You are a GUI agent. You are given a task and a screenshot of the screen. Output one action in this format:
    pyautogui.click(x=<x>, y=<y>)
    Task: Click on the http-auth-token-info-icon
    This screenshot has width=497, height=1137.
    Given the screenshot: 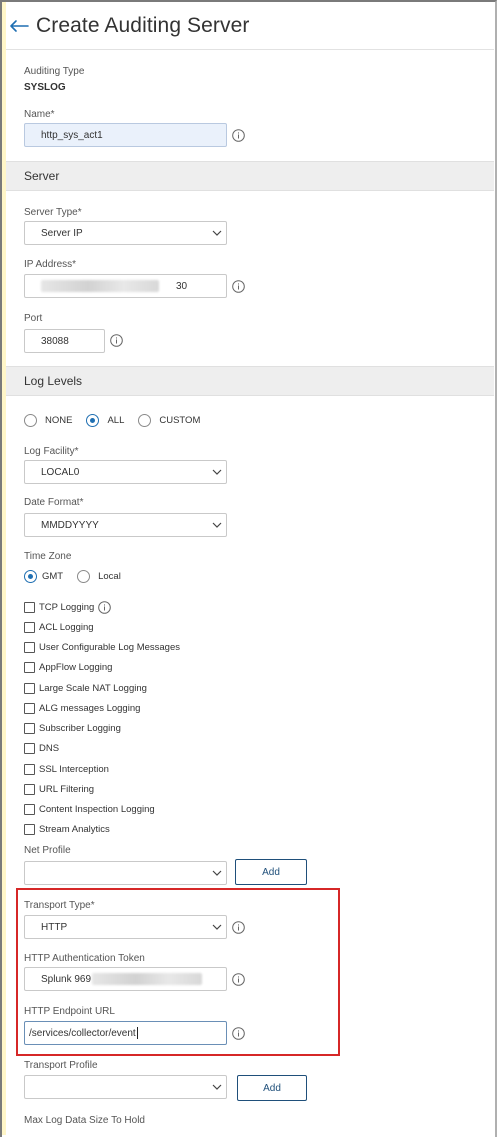 What is the action you would take?
    pyautogui.click(x=238, y=979)
    